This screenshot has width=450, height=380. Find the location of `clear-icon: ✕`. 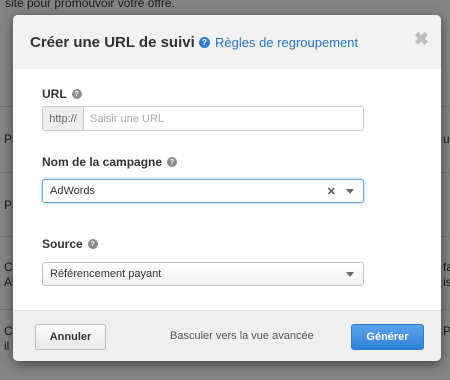

clear-icon: ✕ is located at coordinates (331, 191).